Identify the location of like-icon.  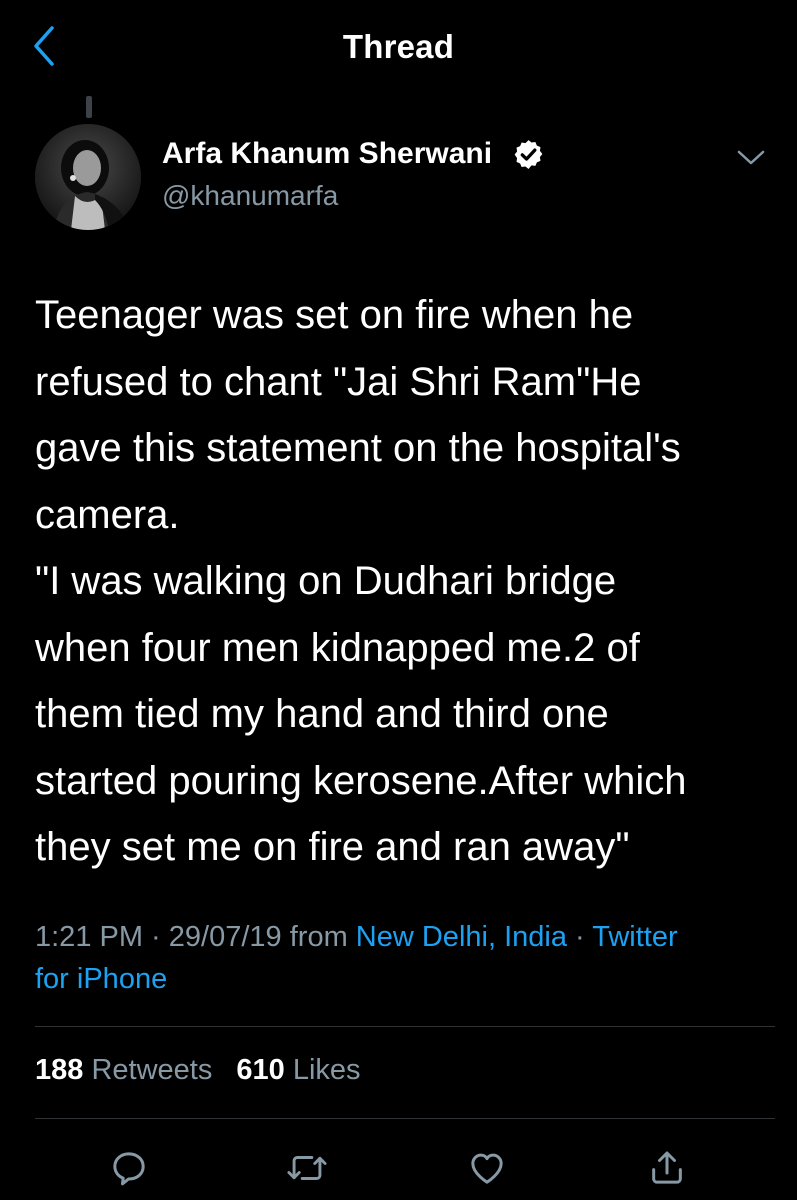
(487, 1168).